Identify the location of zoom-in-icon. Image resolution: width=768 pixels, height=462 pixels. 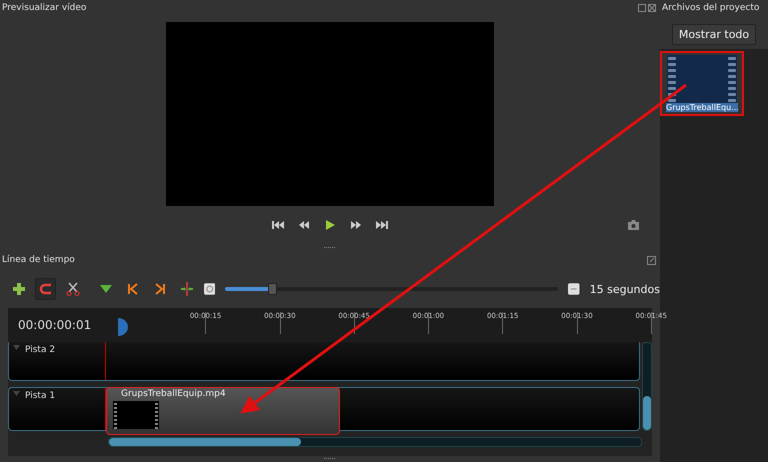
(210, 289).